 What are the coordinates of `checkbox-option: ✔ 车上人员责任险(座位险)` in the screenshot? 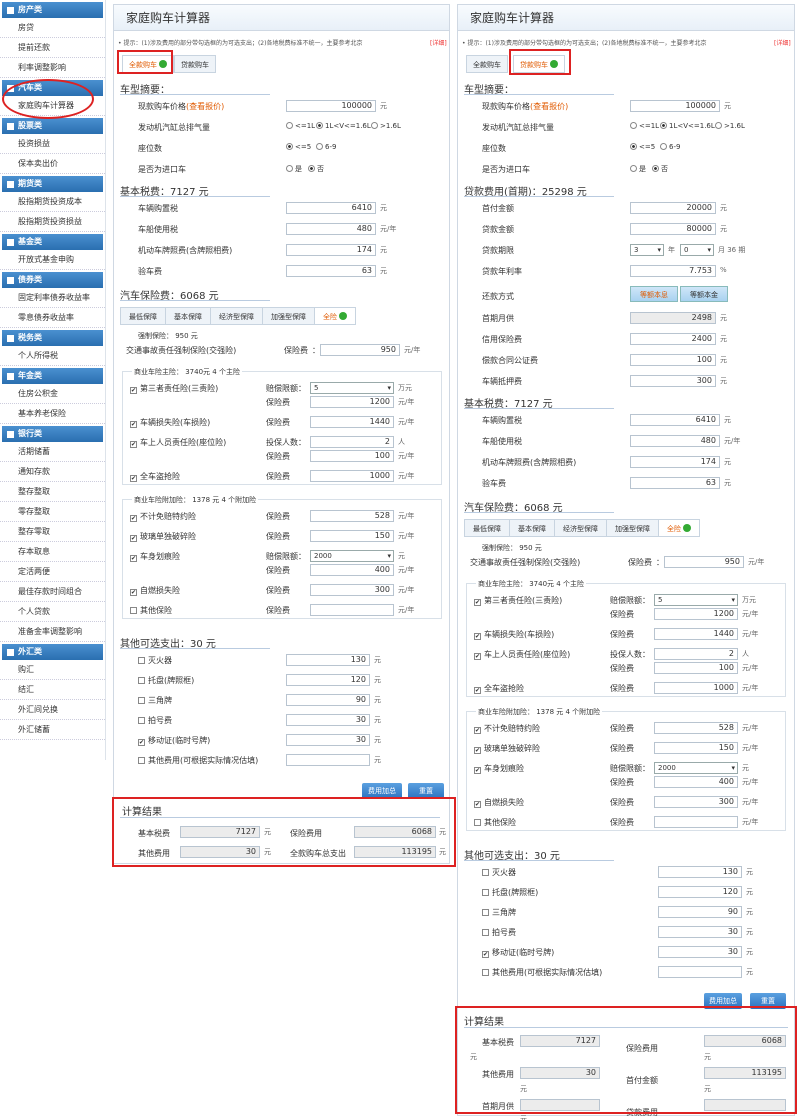 It's located at (178, 442).